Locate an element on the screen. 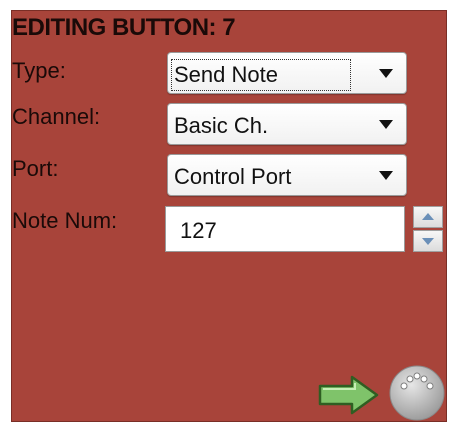 This screenshot has height=427, width=453. note-num-spinner is located at coordinates (428, 229).